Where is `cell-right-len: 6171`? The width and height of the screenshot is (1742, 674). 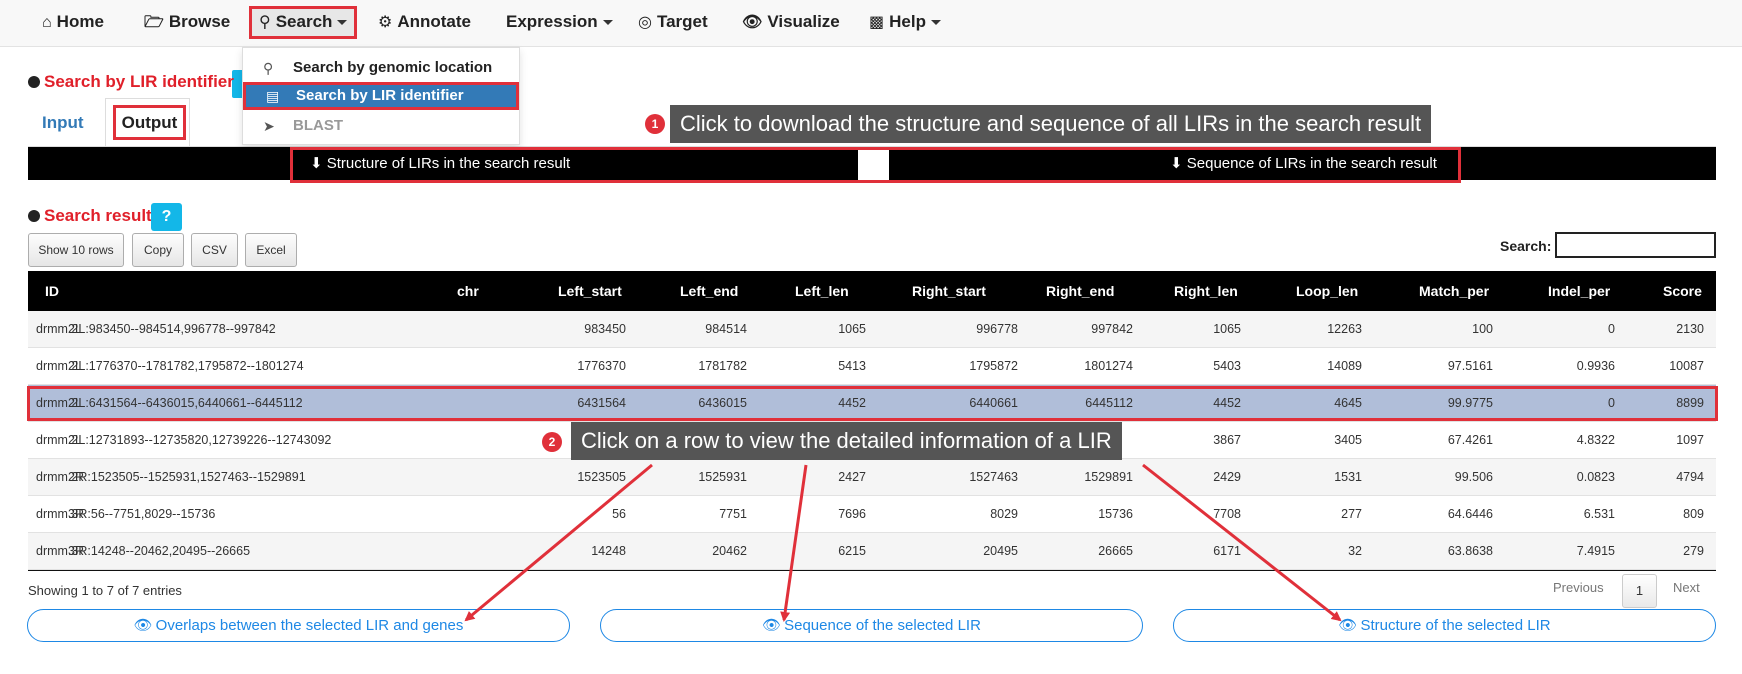
cell-right-len: 6171 is located at coordinates (1227, 551).